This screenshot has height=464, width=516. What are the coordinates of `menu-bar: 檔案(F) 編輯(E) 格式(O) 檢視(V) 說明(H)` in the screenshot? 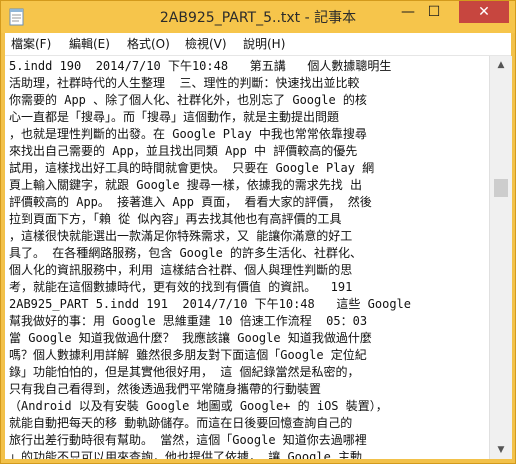 It's located at (258, 44).